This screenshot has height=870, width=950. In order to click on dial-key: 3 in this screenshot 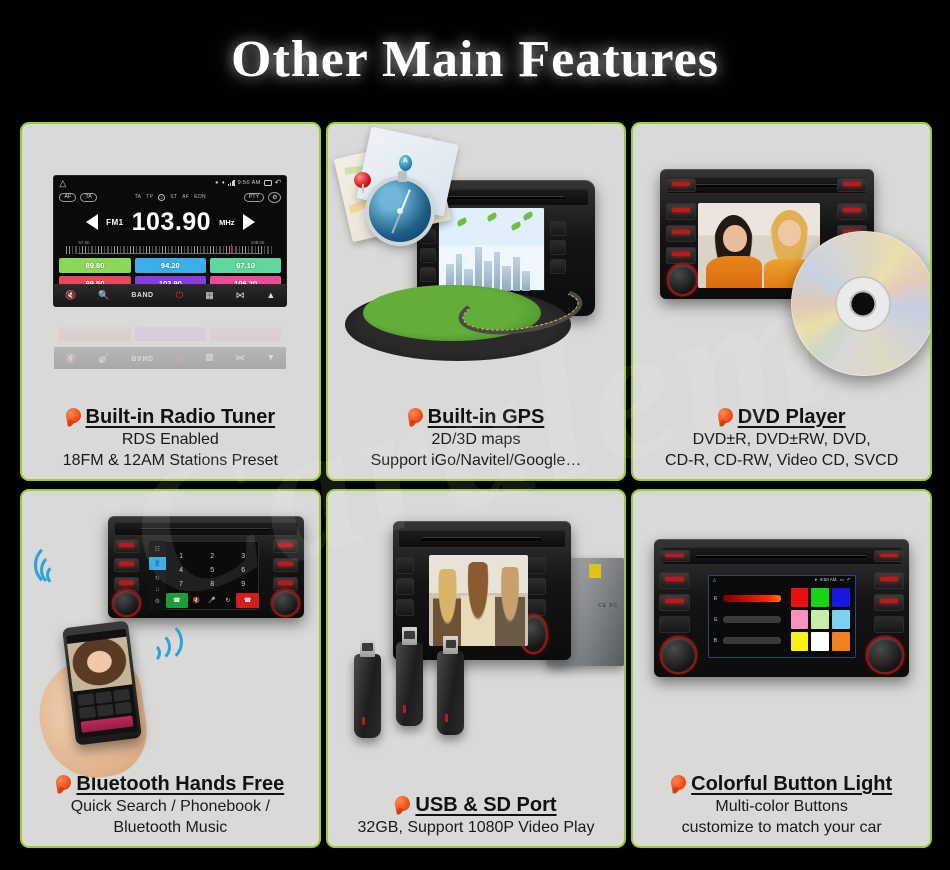, I will do `click(243, 556)`.